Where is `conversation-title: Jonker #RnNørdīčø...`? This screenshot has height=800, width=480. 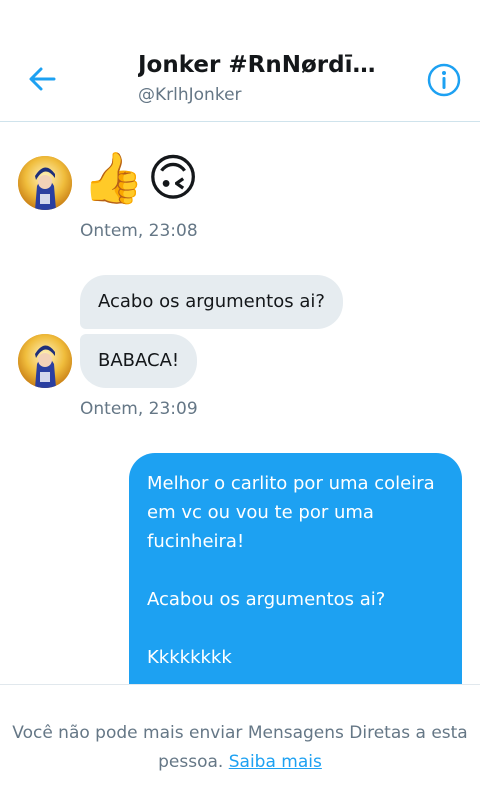
conversation-title: Jonker #RnNørdīčø... is located at coordinates (263, 65).